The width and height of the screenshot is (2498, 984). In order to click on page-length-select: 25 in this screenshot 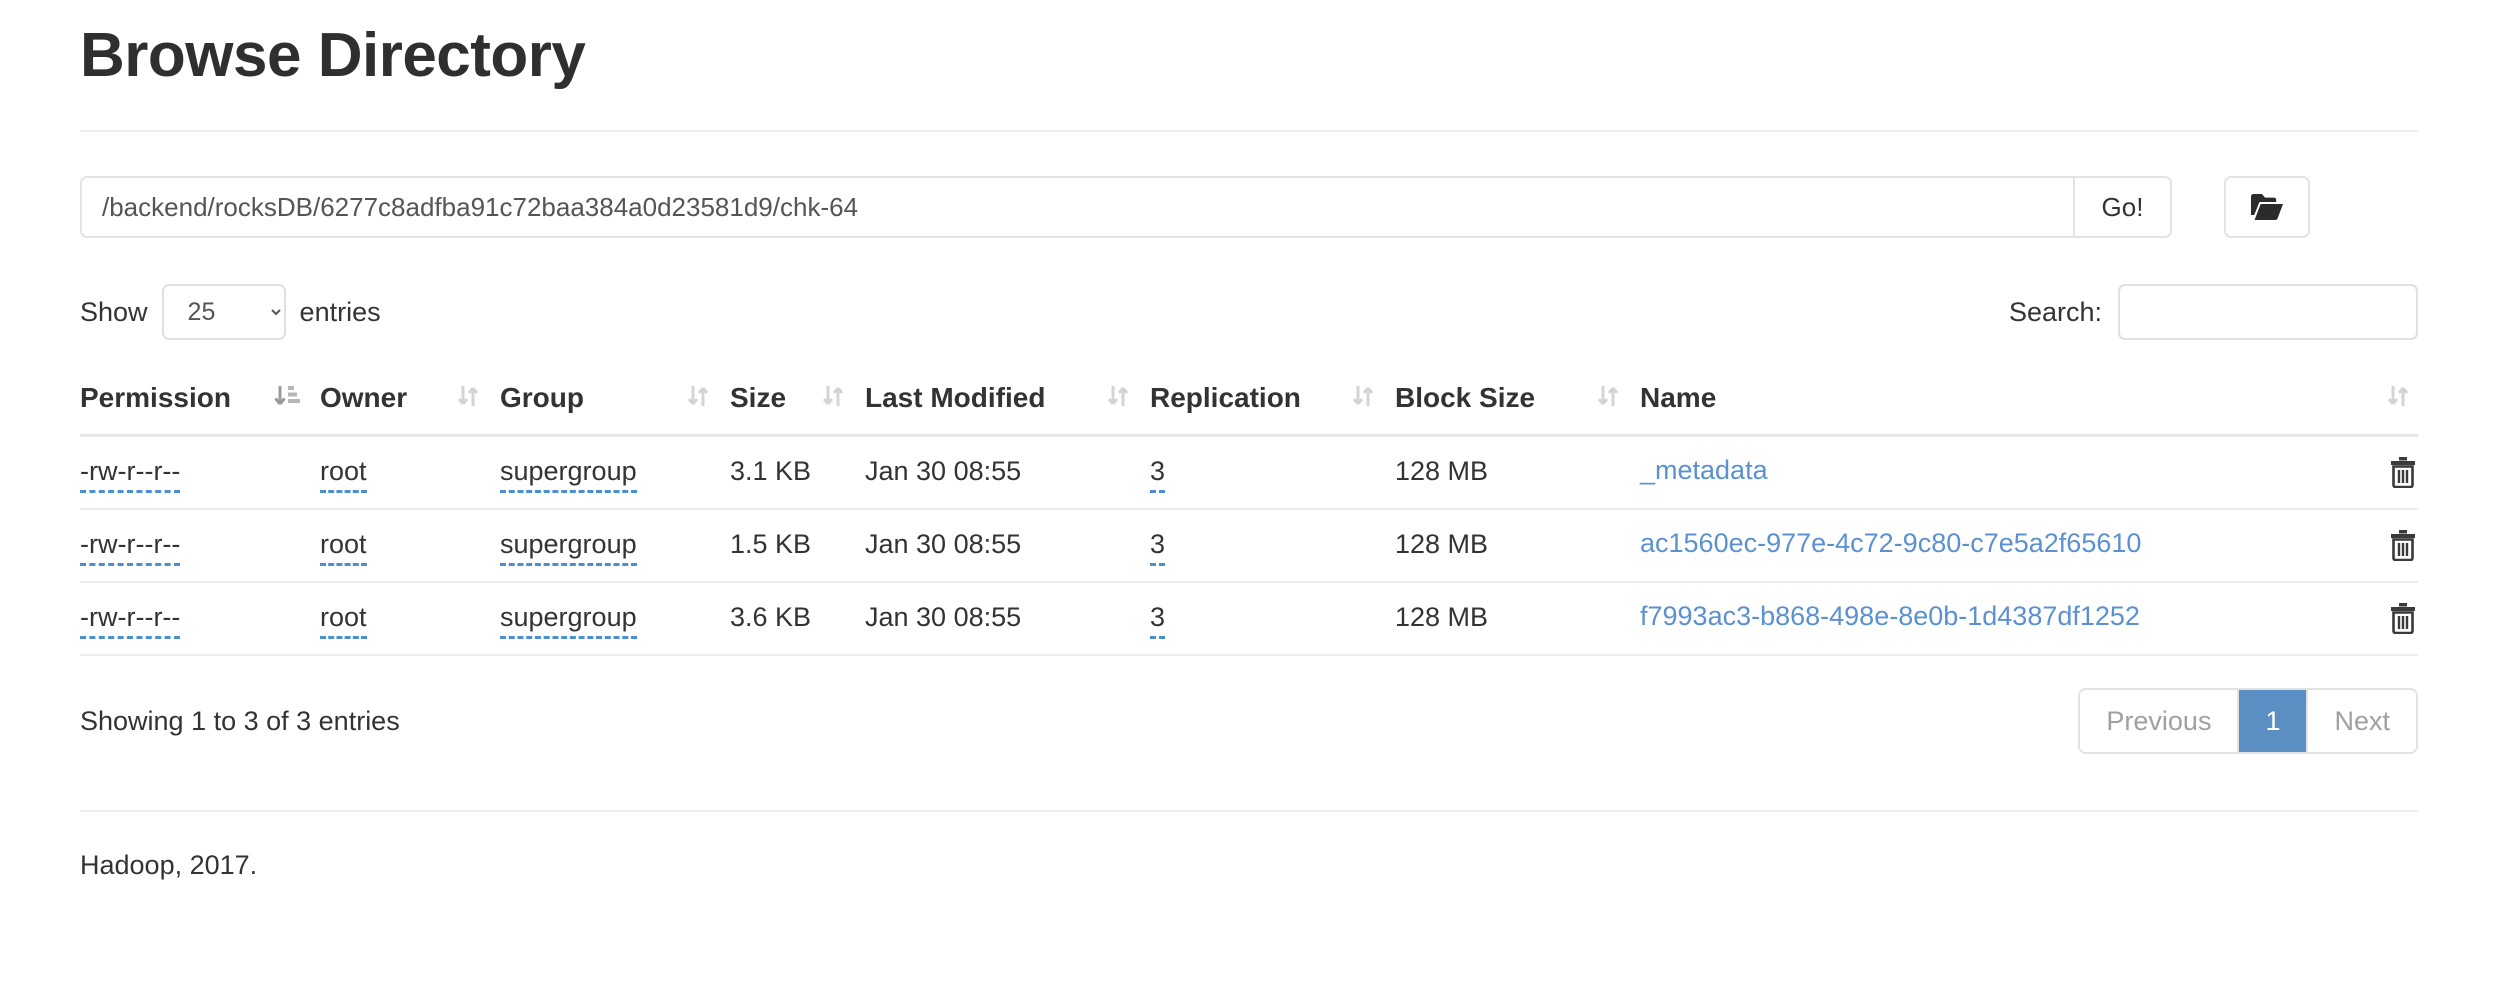, I will do `click(223, 312)`.